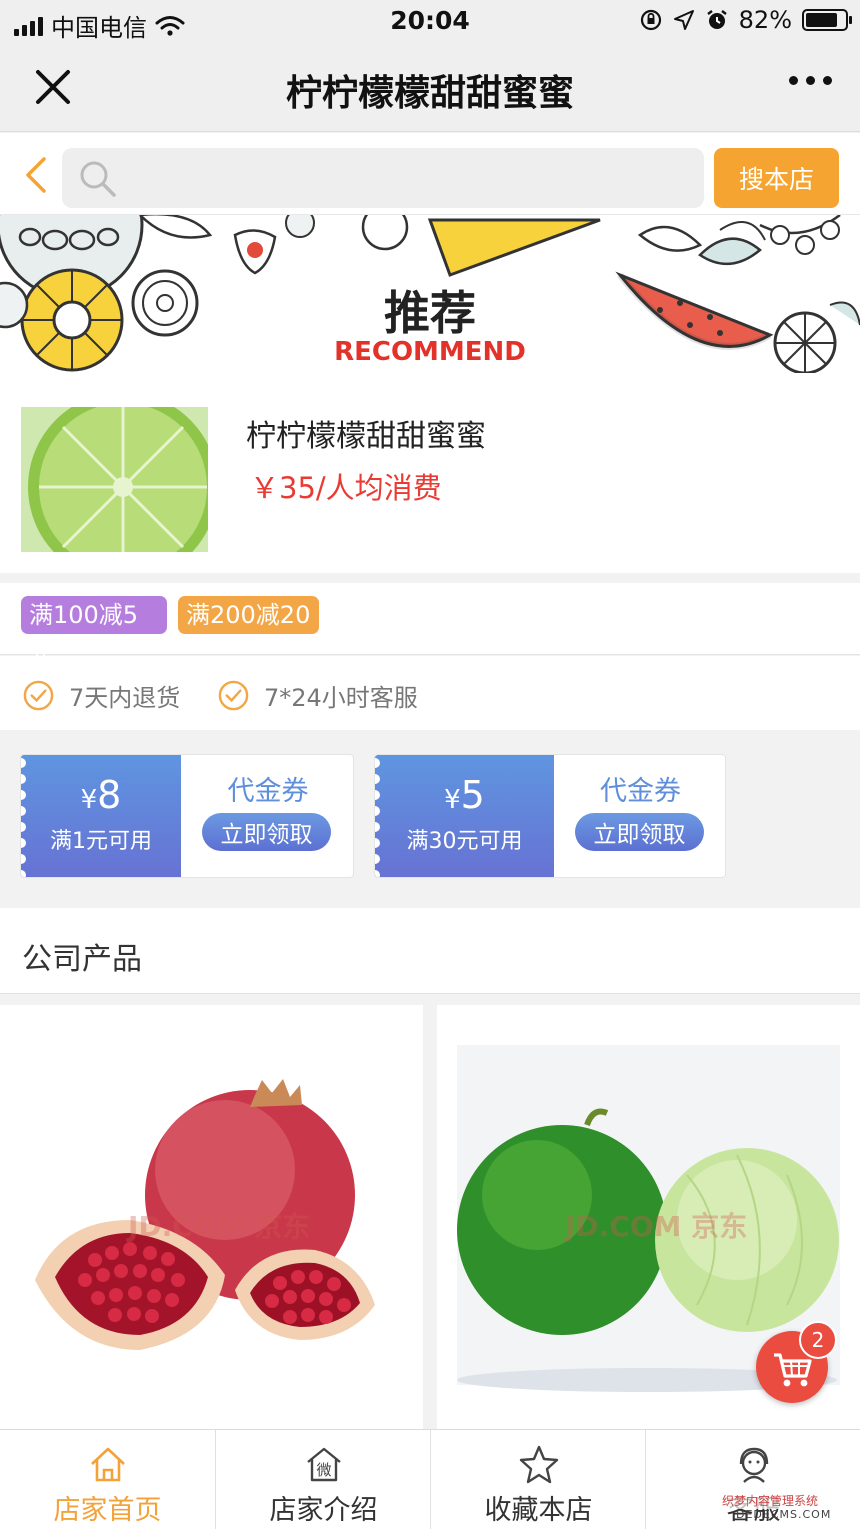 Image resolution: width=860 pixels, height=1529 pixels. Describe the element at coordinates (430, 22) in the screenshot. I see `status-bar: 中国电信 20:04 82%` at that location.